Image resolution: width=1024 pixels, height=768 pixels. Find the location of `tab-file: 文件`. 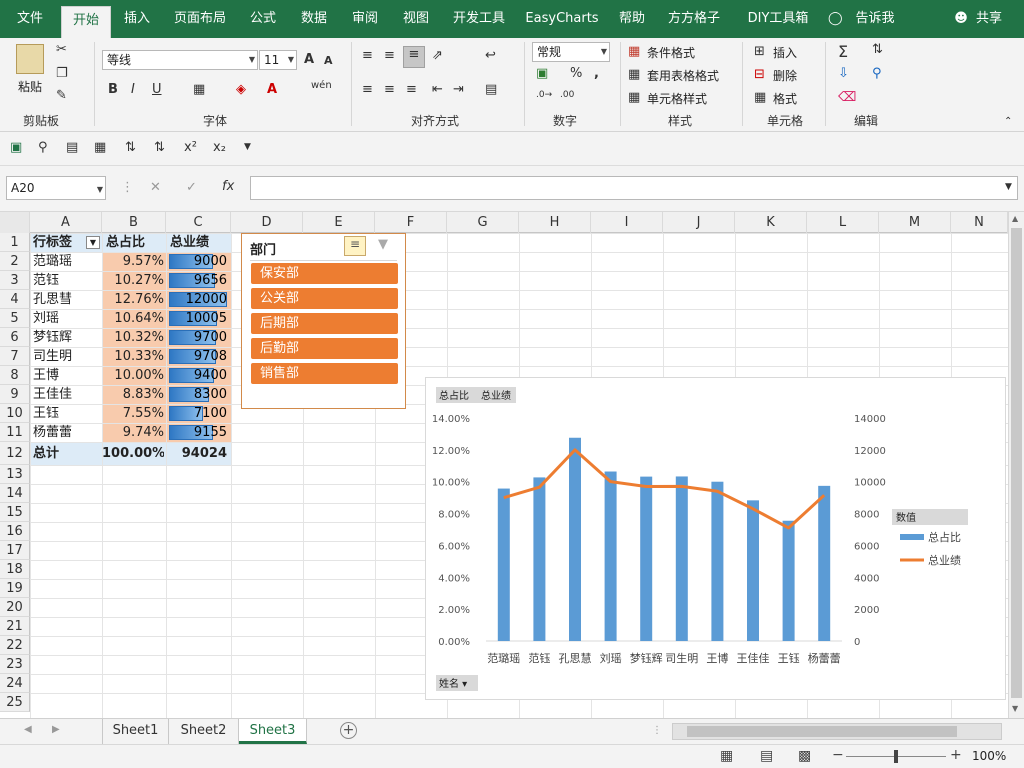

tab-file: 文件 is located at coordinates (30, 19).